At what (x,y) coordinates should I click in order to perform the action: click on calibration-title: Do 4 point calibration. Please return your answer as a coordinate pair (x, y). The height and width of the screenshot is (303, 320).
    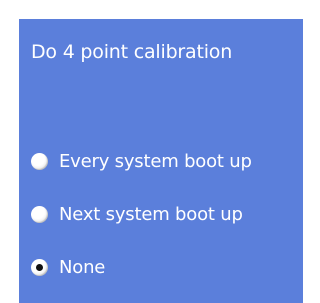
    Looking at the image, I should click on (132, 52).